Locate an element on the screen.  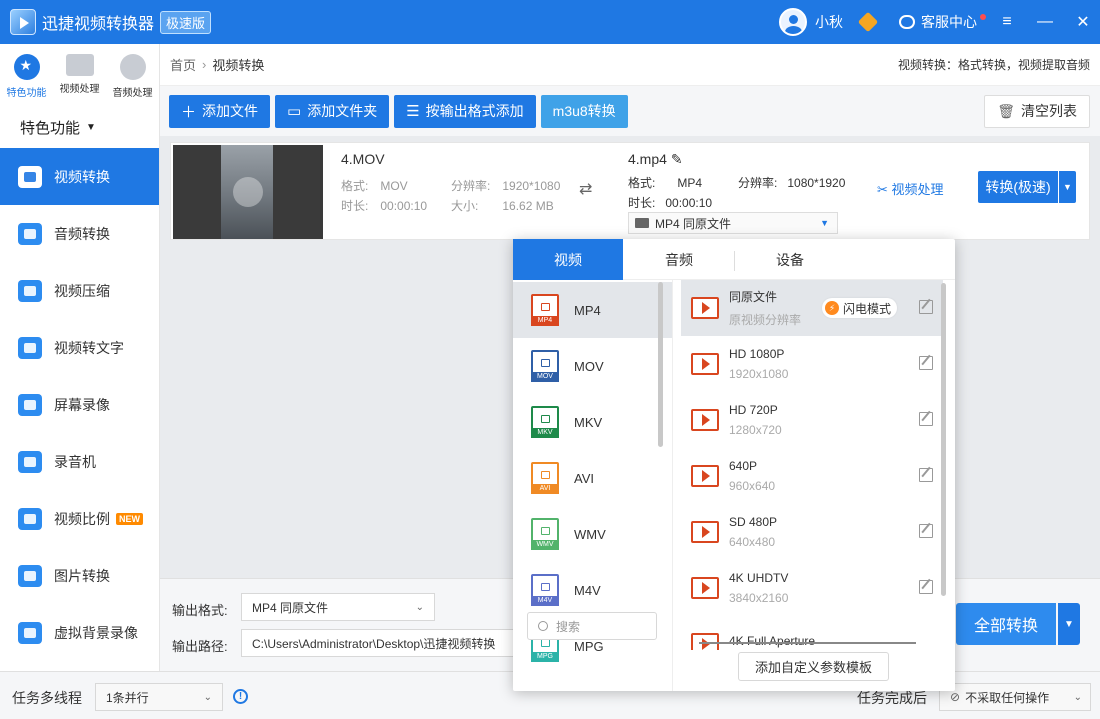
add-folder-button: ▭ 添加文件夹 is located at coordinates (332, 111).